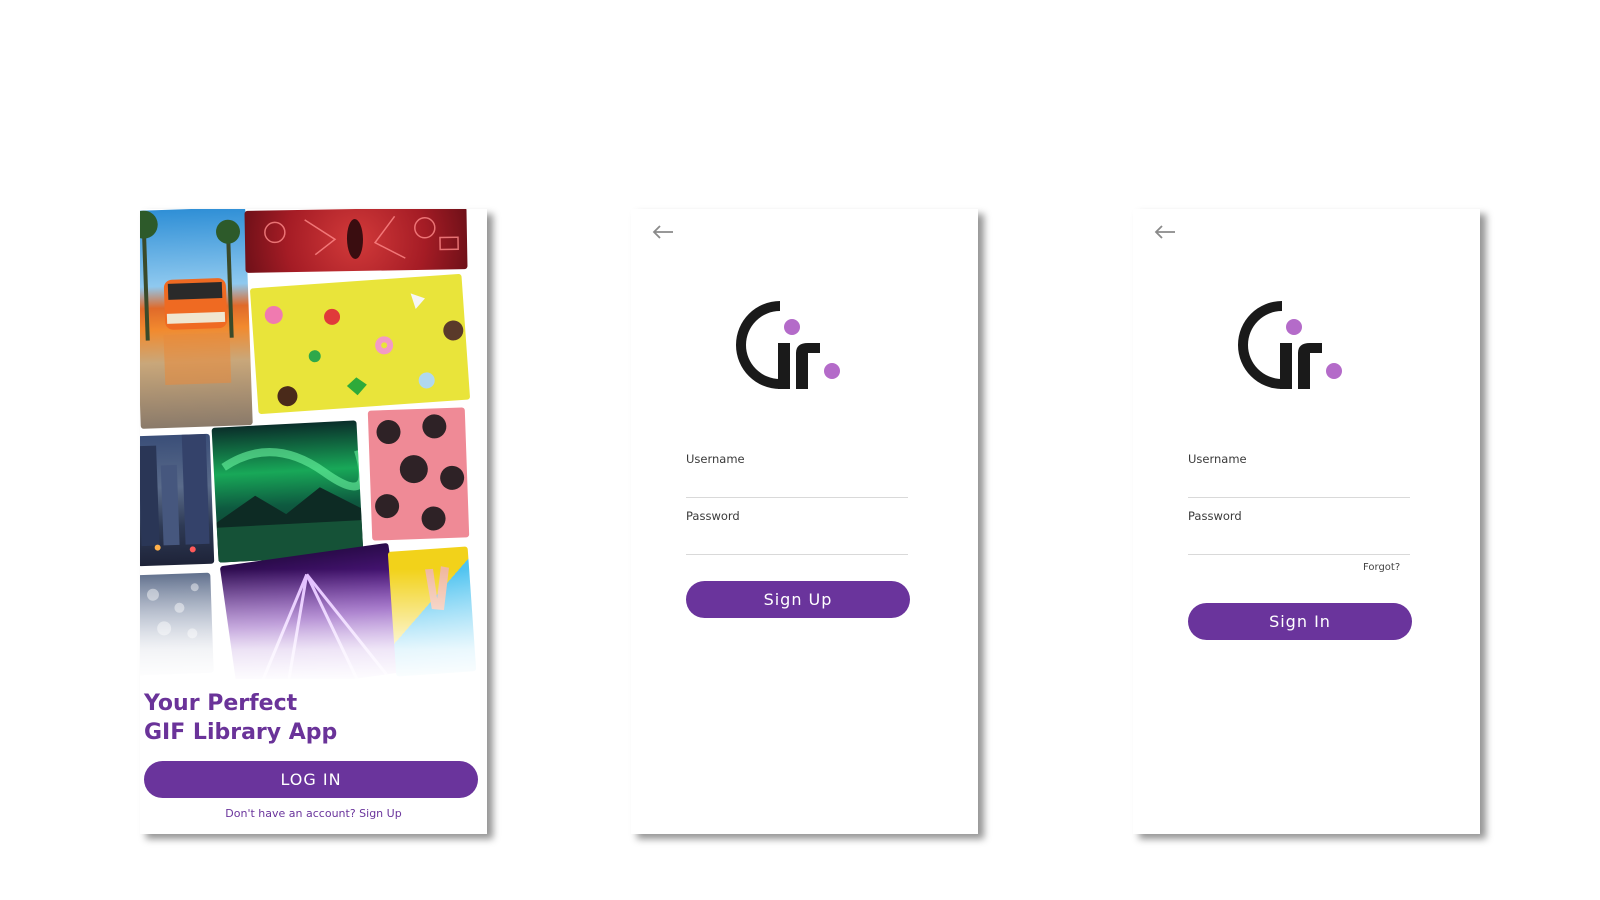 This screenshot has width=1600, height=900. What do you see at coordinates (287, 491) in the screenshot?
I see `gif-thumb-aurora` at bounding box center [287, 491].